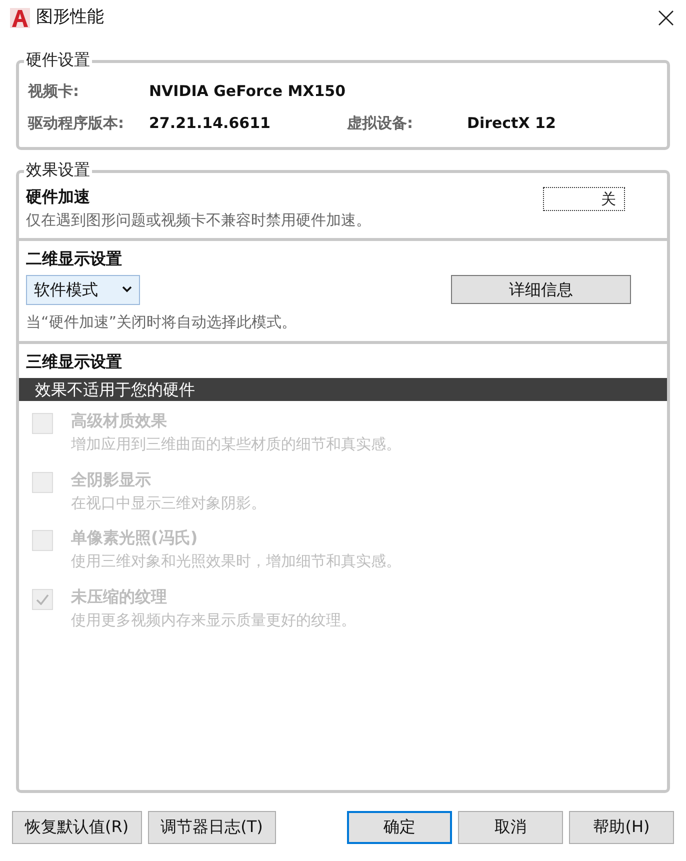  I want to click on app-logo-icon, so click(20, 18).